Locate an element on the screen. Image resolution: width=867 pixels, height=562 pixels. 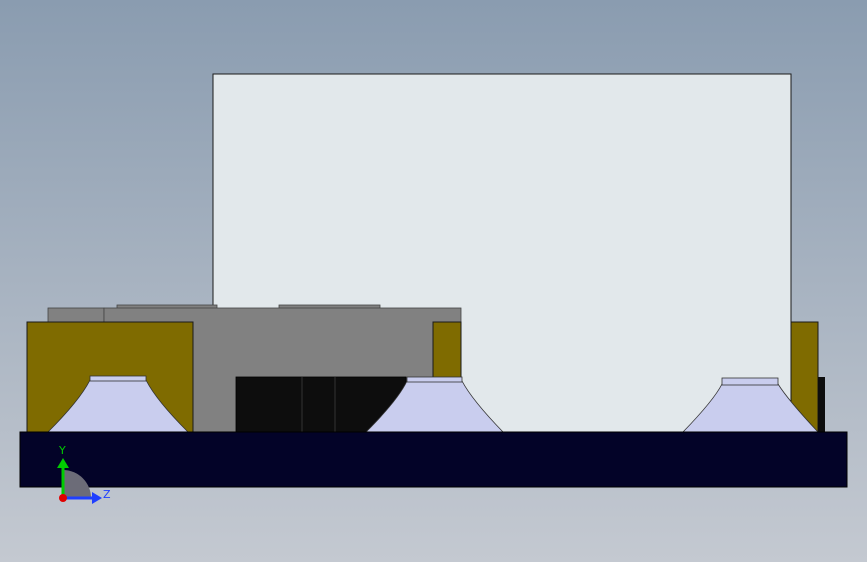
triad-y-label: Y is located at coordinates (62, 450).